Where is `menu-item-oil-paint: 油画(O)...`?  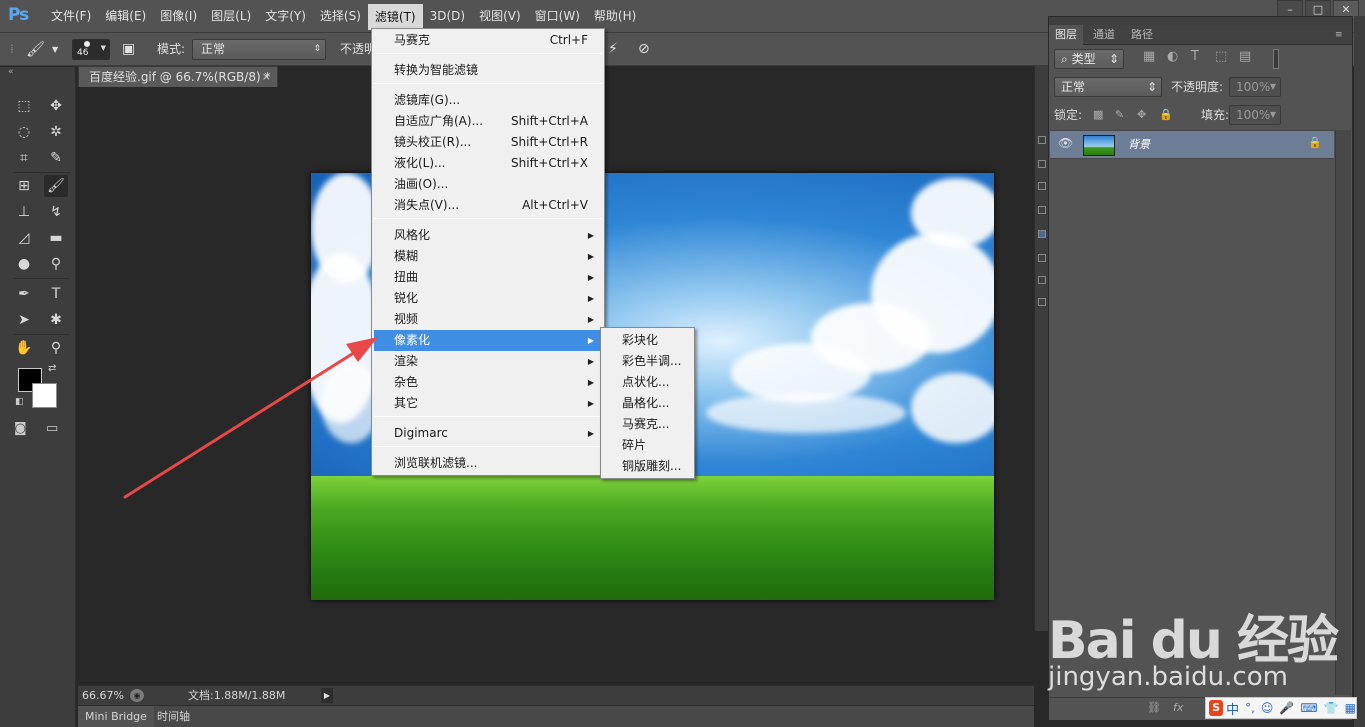 menu-item-oil-paint: 油画(O)... is located at coordinates (488, 184).